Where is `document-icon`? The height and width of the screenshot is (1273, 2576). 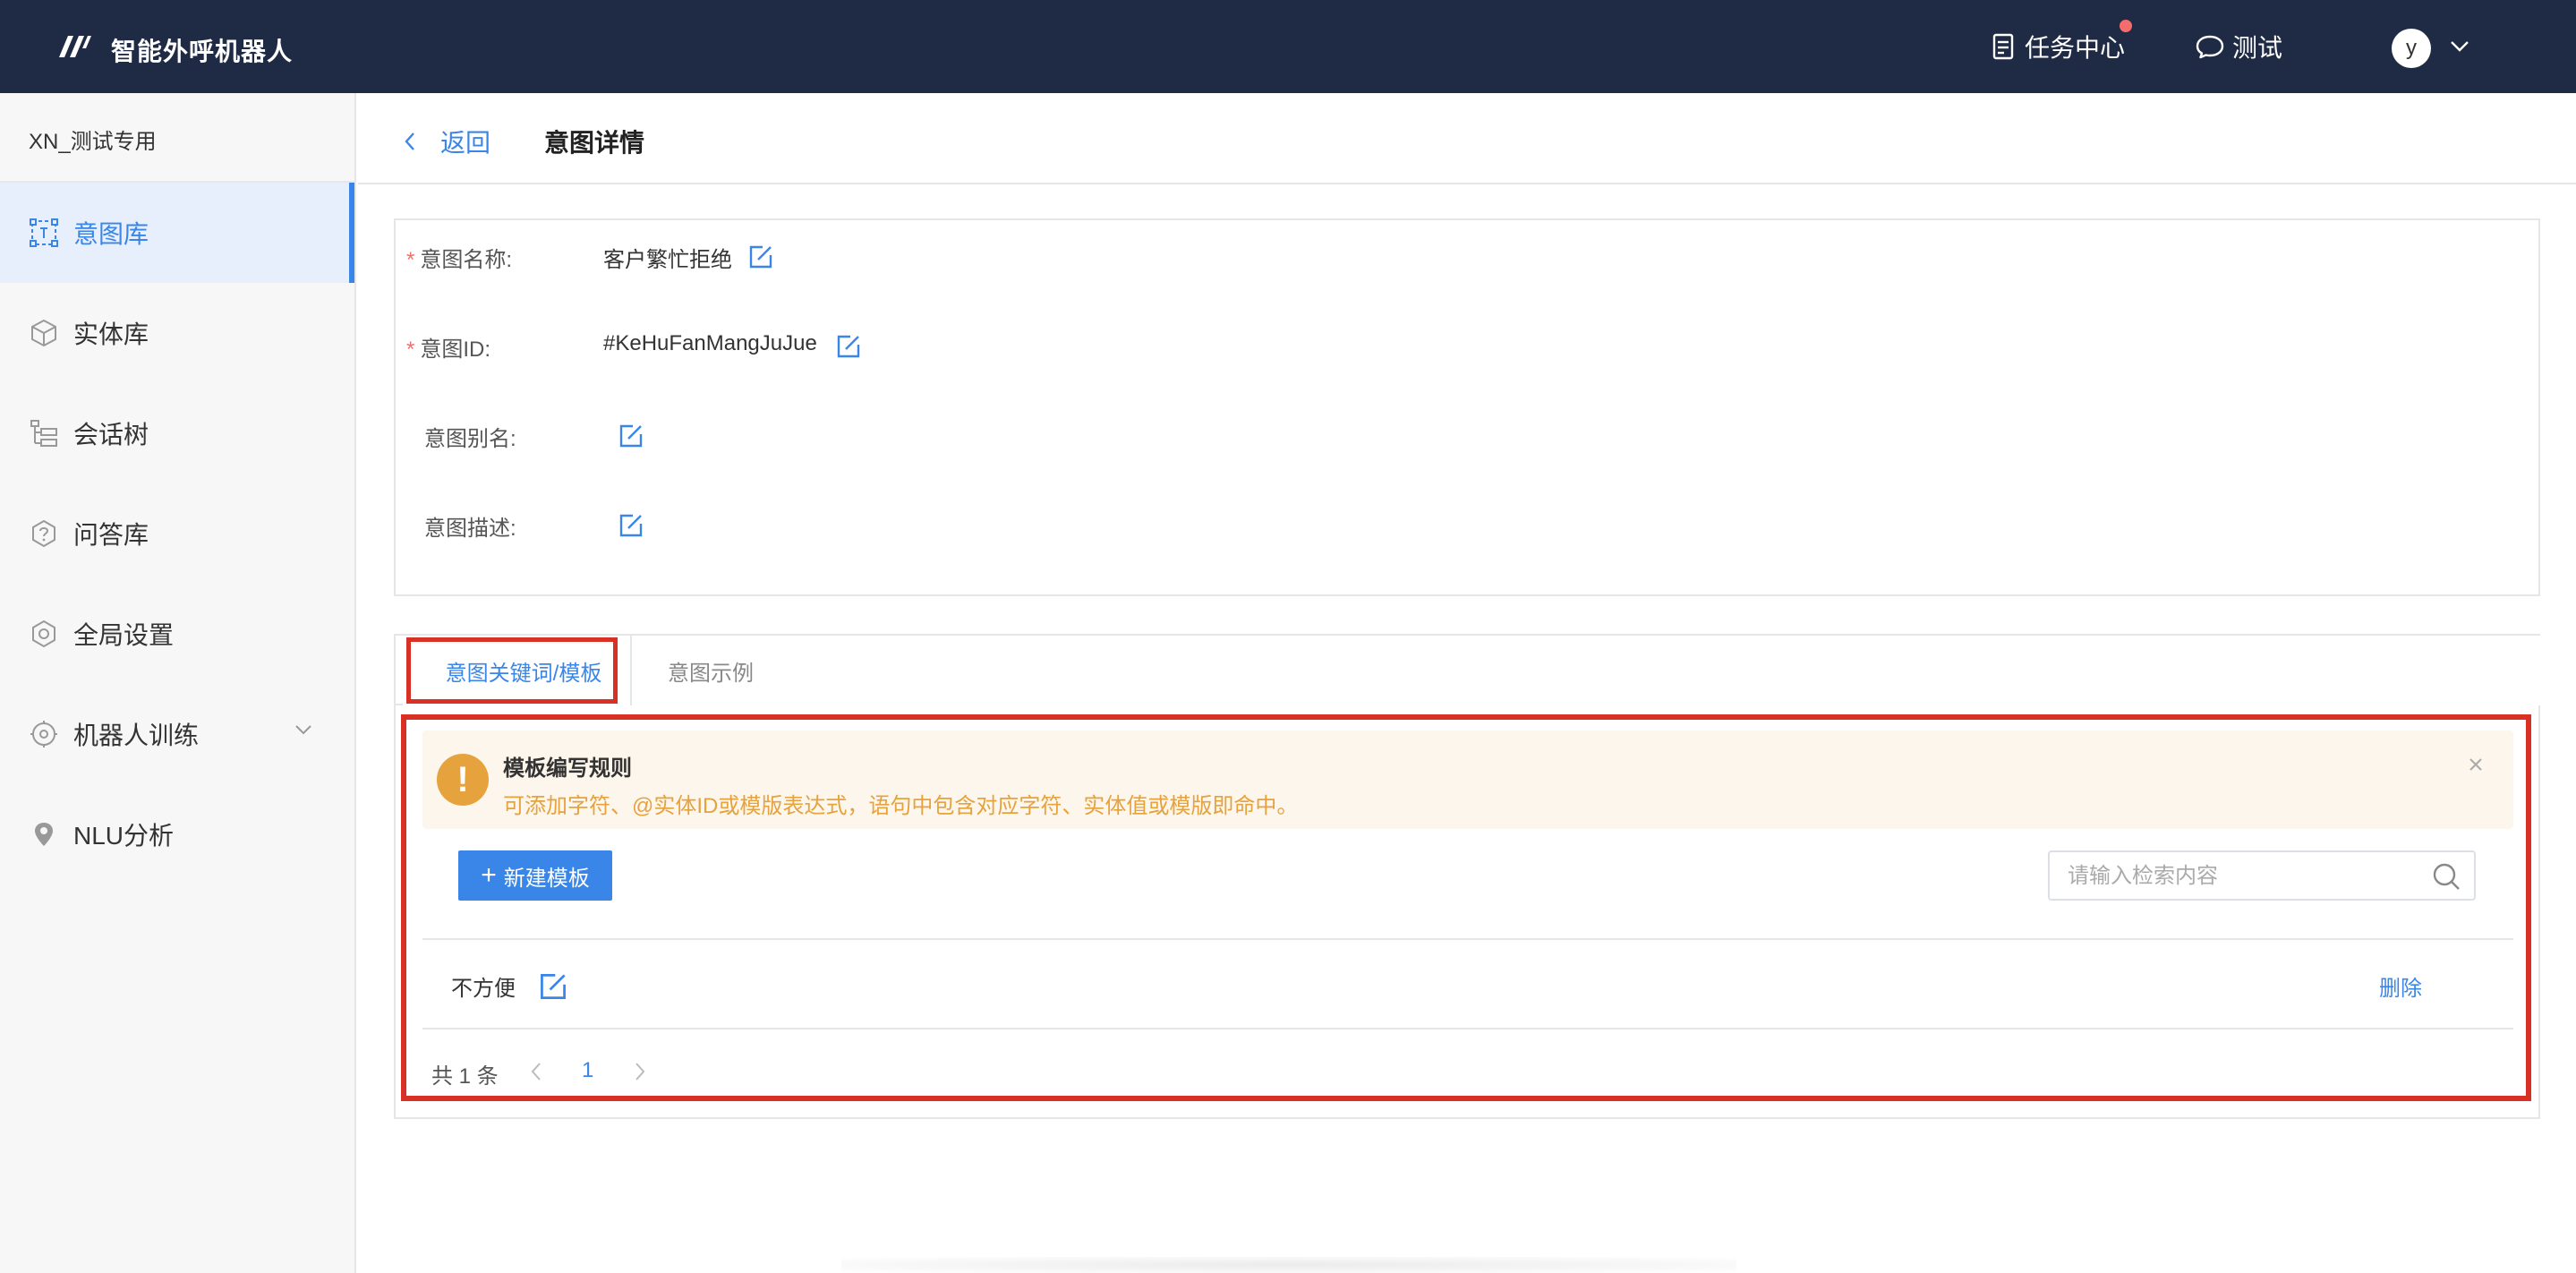
document-icon is located at coordinates (2003, 46).